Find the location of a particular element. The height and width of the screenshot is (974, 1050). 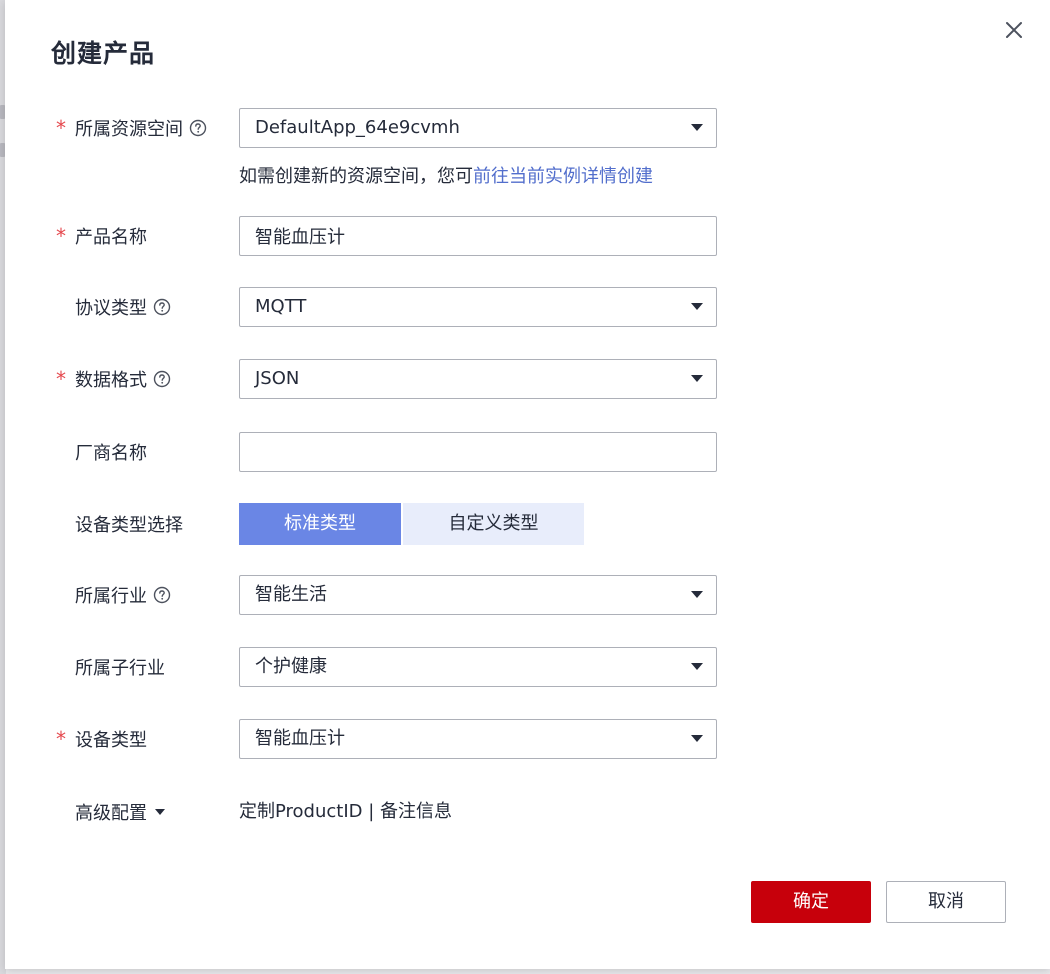

data-format-label: 数据格式 is located at coordinates (123, 379).